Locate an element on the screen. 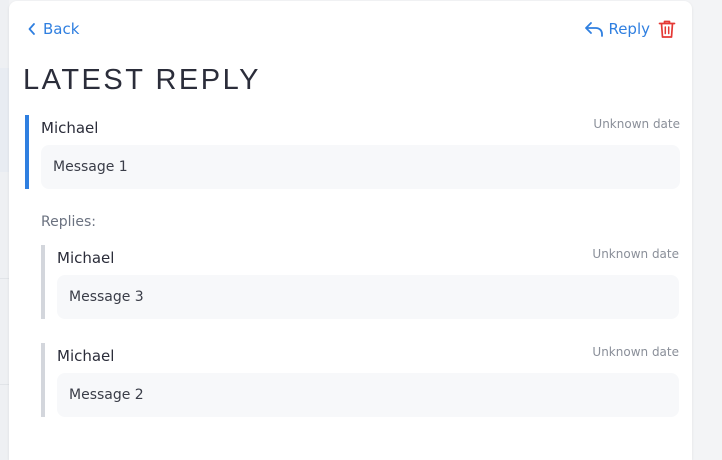  trash-icon is located at coordinates (667, 29).